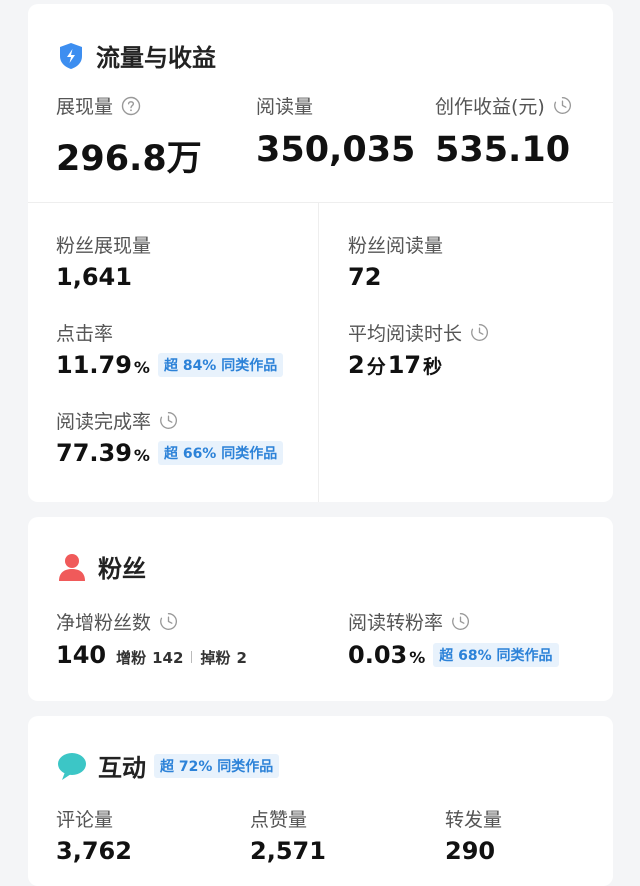  Describe the element at coordinates (104, 422) in the screenshot. I see `completion-label: 阅读完成率` at that location.